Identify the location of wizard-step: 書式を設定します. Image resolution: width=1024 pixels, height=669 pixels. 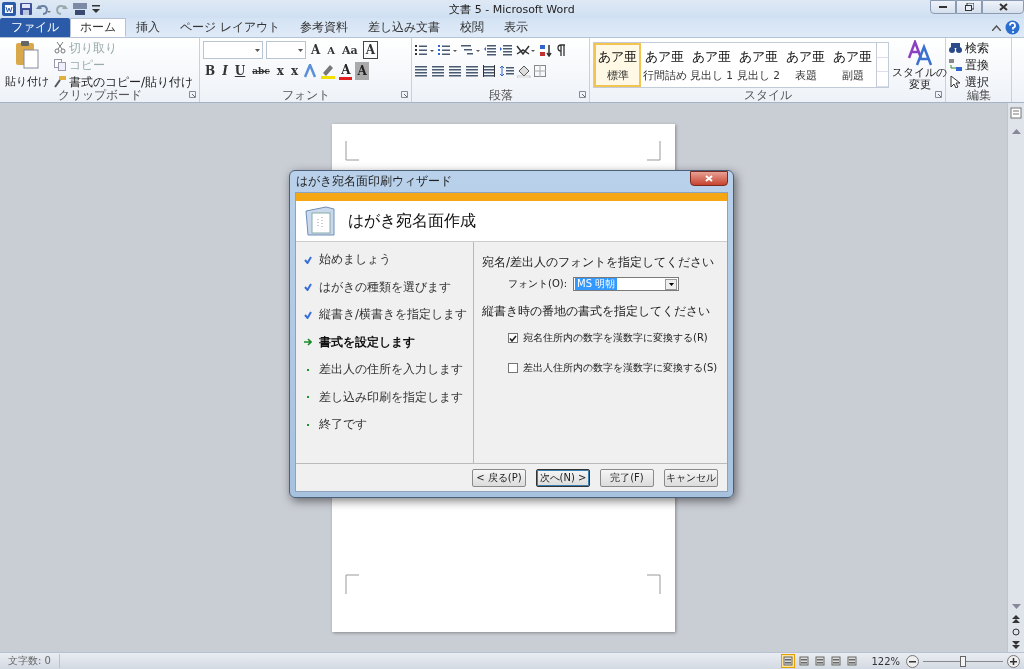
(384, 342).